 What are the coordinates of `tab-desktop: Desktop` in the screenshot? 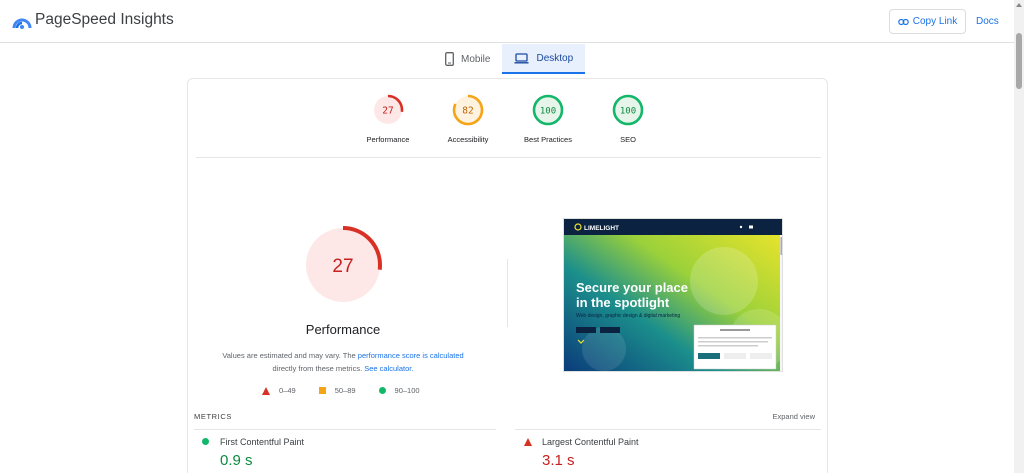 It's located at (544, 59).